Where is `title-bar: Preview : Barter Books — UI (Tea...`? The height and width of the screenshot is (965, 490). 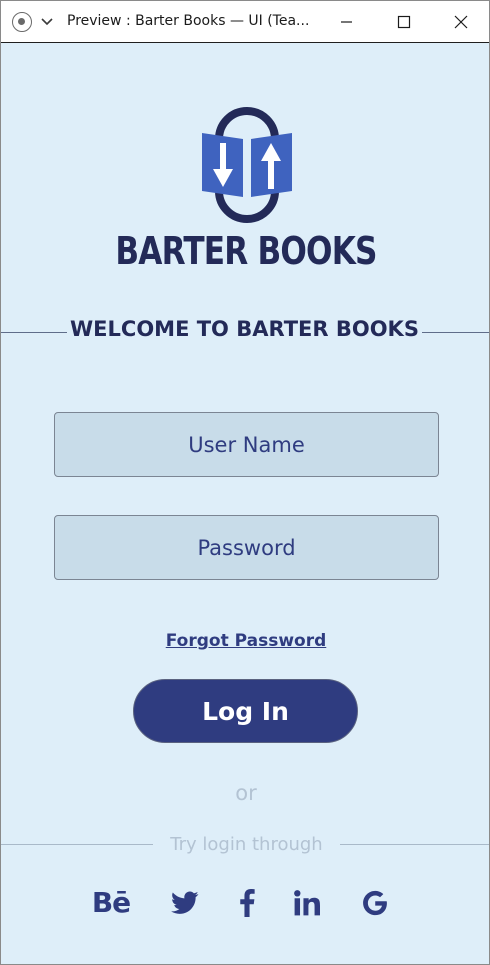
title-bar: Preview : Barter Books — UI (Tea... is located at coordinates (245, 22).